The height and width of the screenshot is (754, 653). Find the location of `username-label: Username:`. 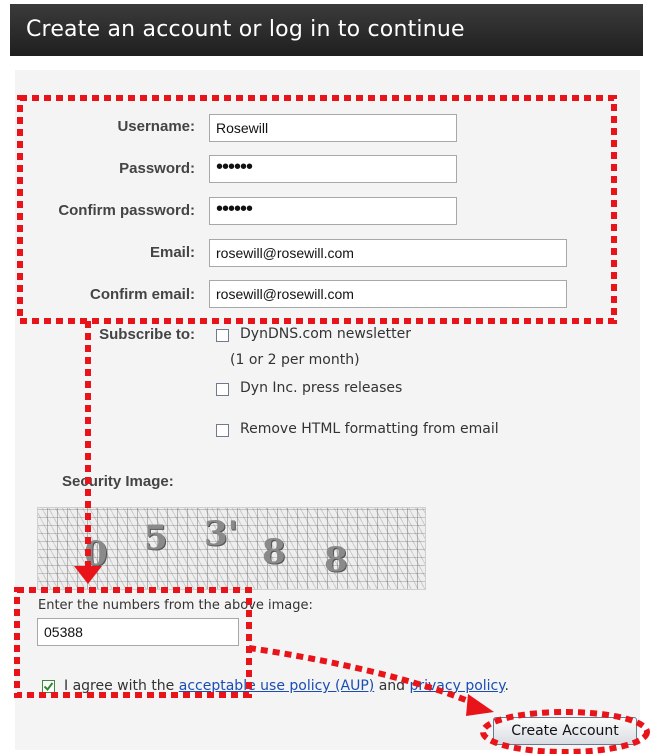

username-label: Username: is located at coordinates (156, 126).